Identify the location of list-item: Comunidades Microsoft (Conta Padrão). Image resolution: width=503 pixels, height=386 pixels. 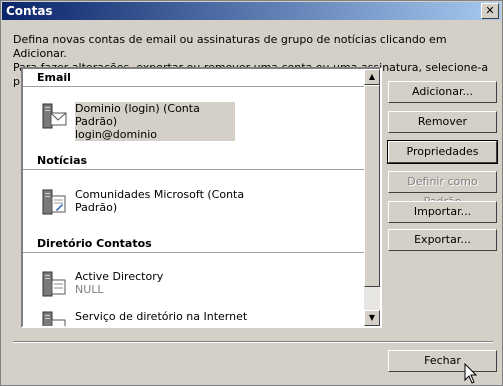
(202, 204).